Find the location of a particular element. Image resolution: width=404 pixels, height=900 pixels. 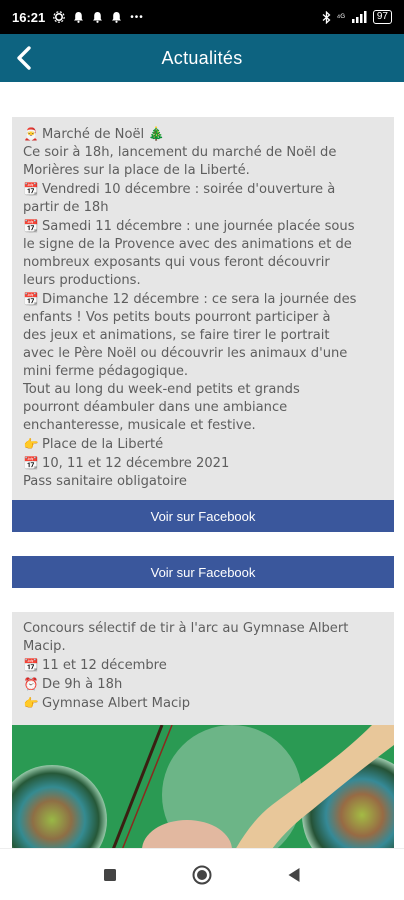

recents-icon is located at coordinates (110, 874).